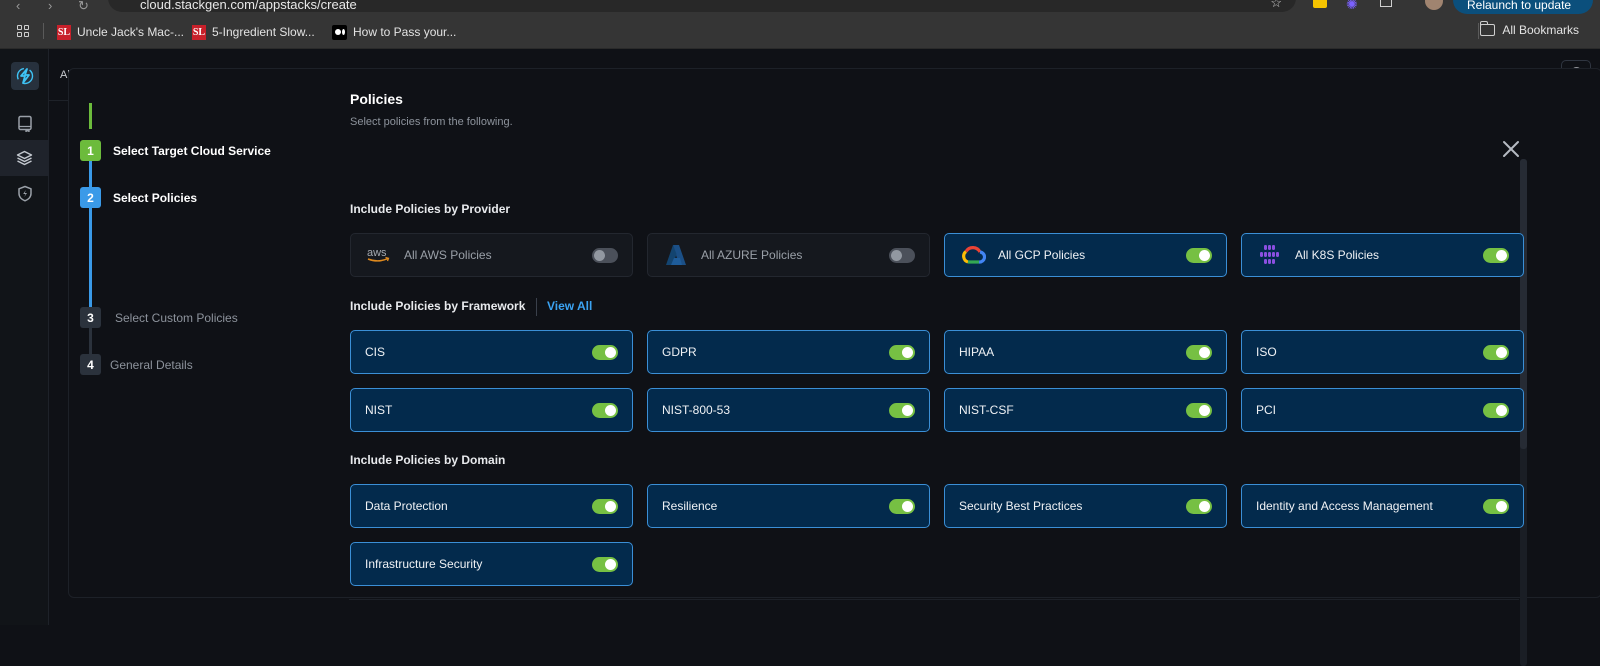 The width and height of the screenshot is (1600, 666). What do you see at coordinates (702, 6) in the screenshot?
I see `address-bar: cloud.stackgen.com/appstacks/create ☆` at bounding box center [702, 6].